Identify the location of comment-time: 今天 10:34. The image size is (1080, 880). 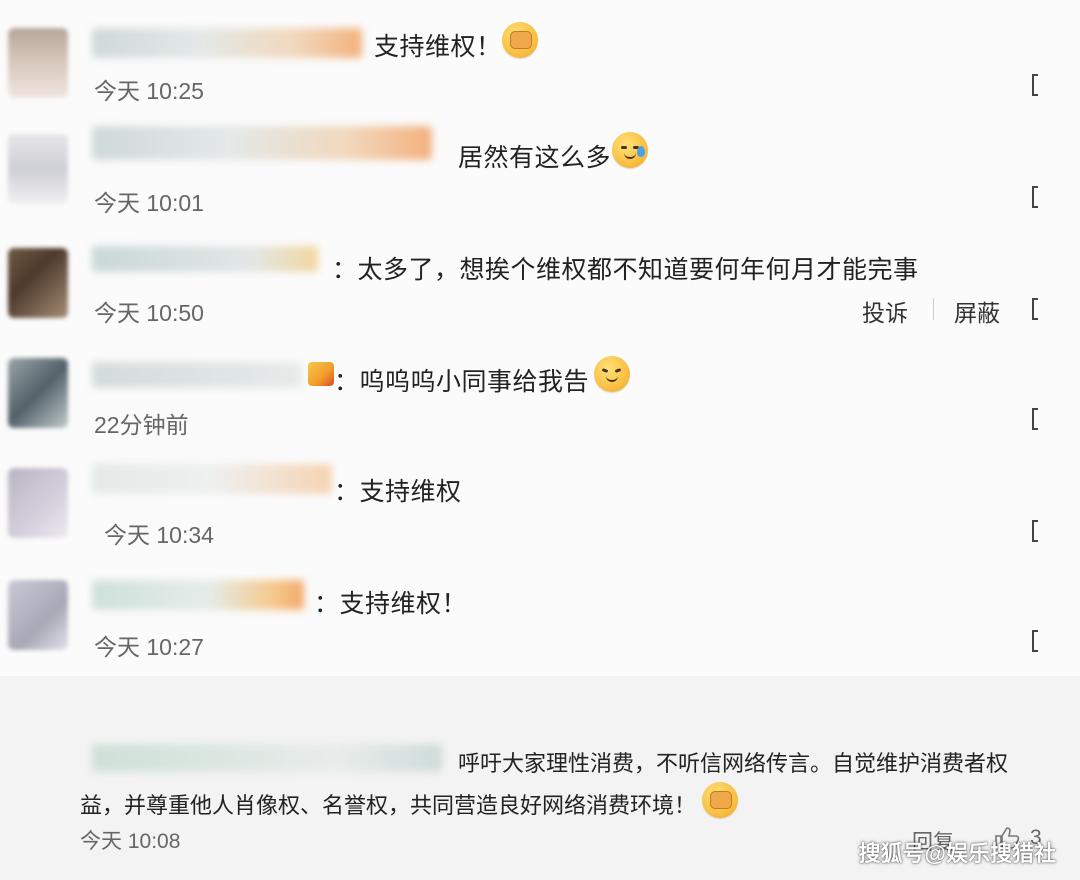
(159, 535).